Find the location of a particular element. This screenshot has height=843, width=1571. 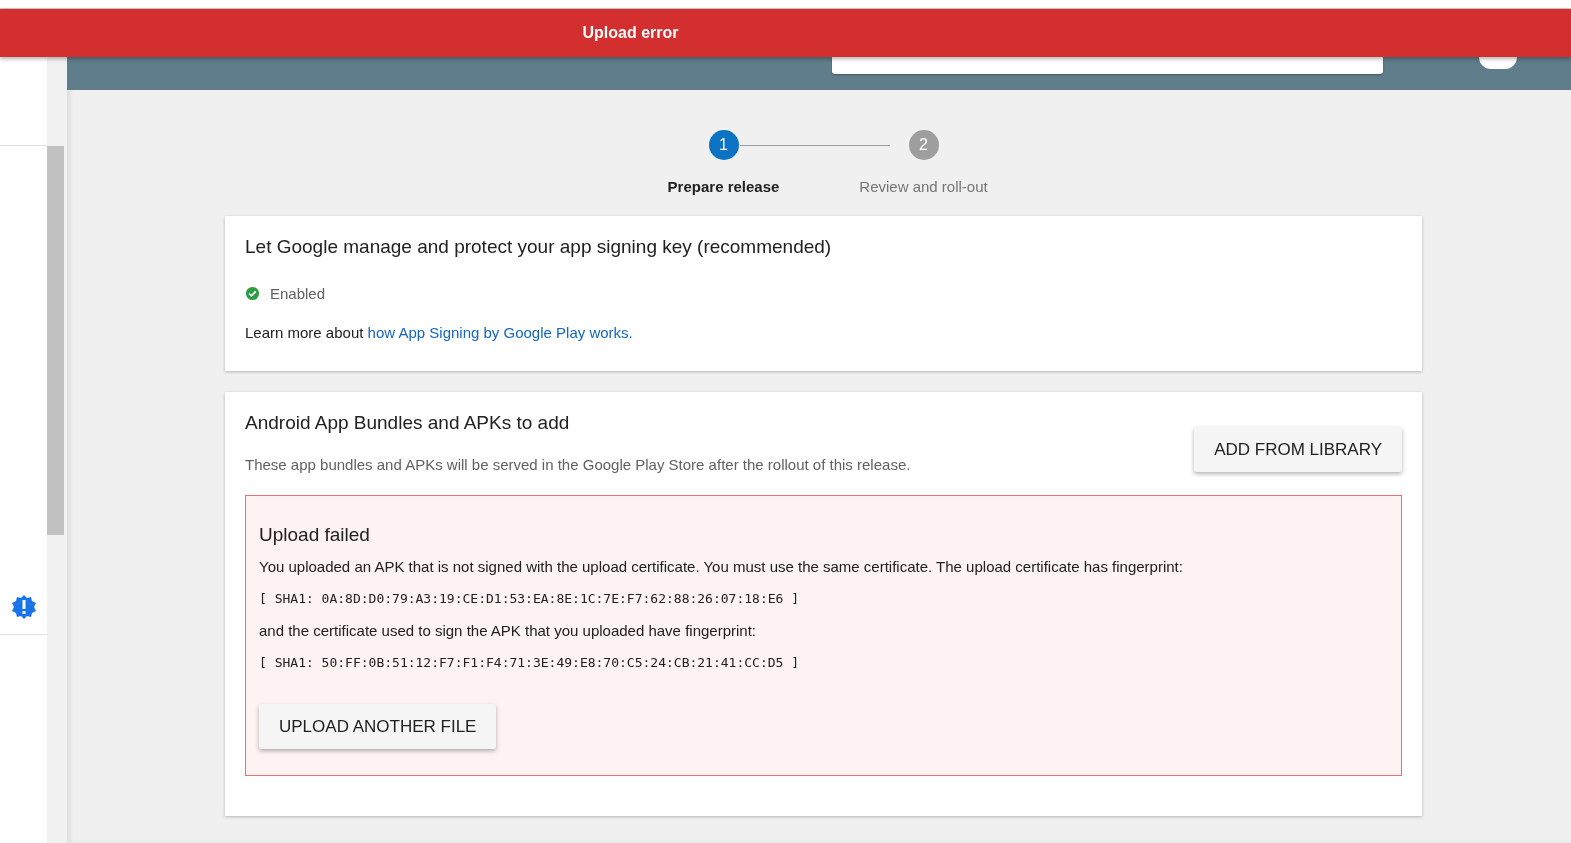

step-number: 1 is located at coordinates (723, 145).